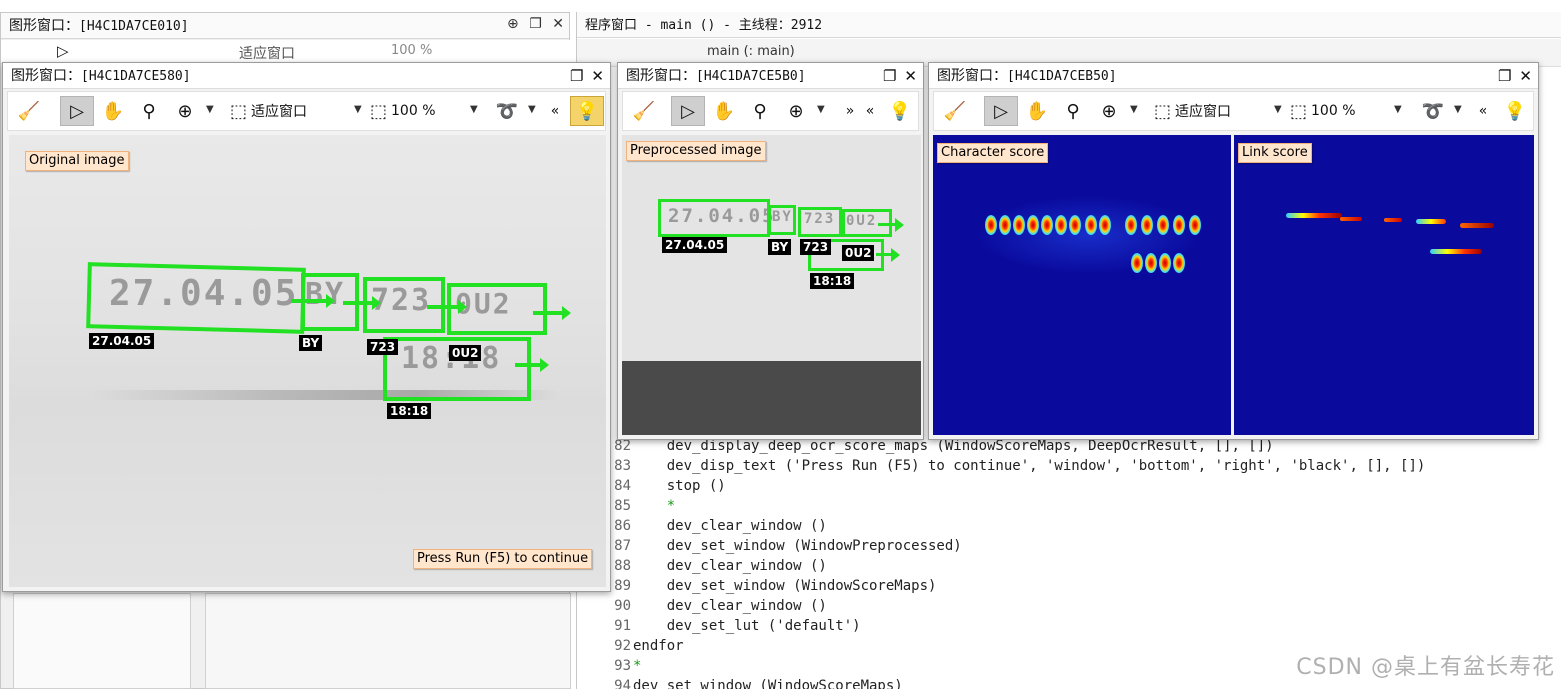 The height and width of the screenshot is (689, 1561). What do you see at coordinates (702, 526) in the screenshot?
I see `code-line: 86 dev_clear_window ()` at bounding box center [702, 526].